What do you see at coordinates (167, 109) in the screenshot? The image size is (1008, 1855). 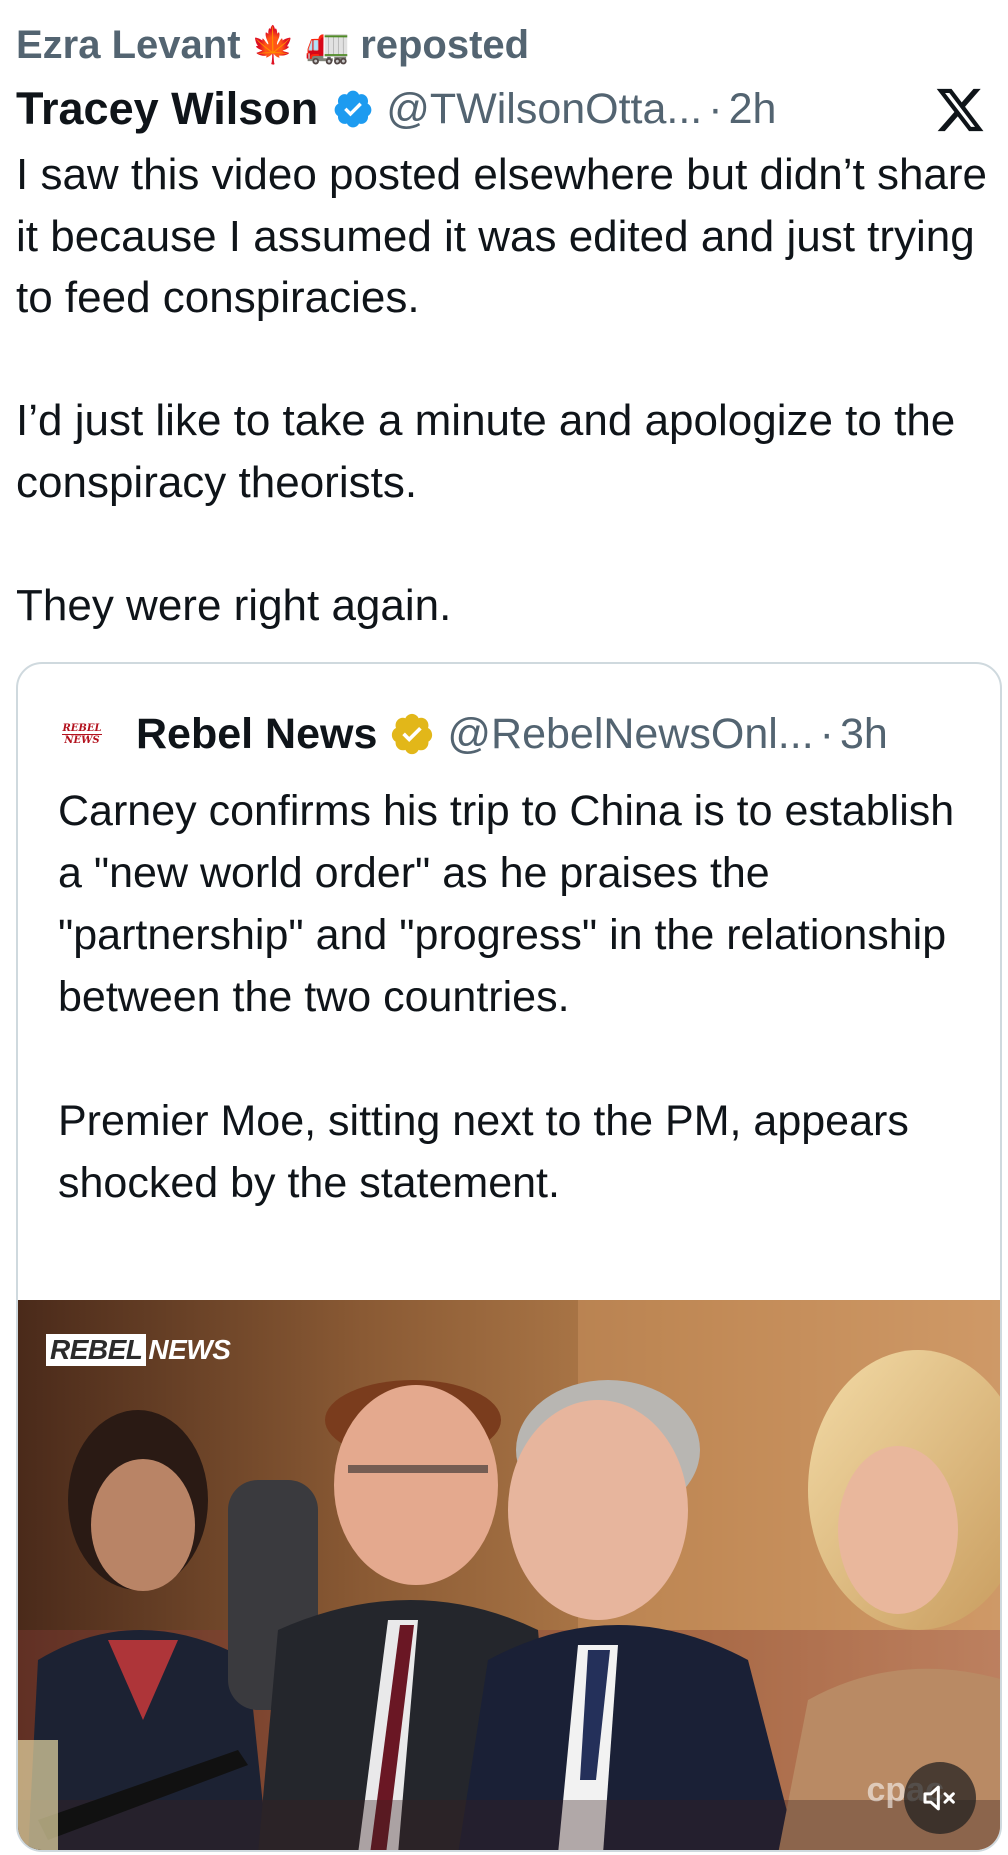 I see `author-name: Tracey Wilson` at bounding box center [167, 109].